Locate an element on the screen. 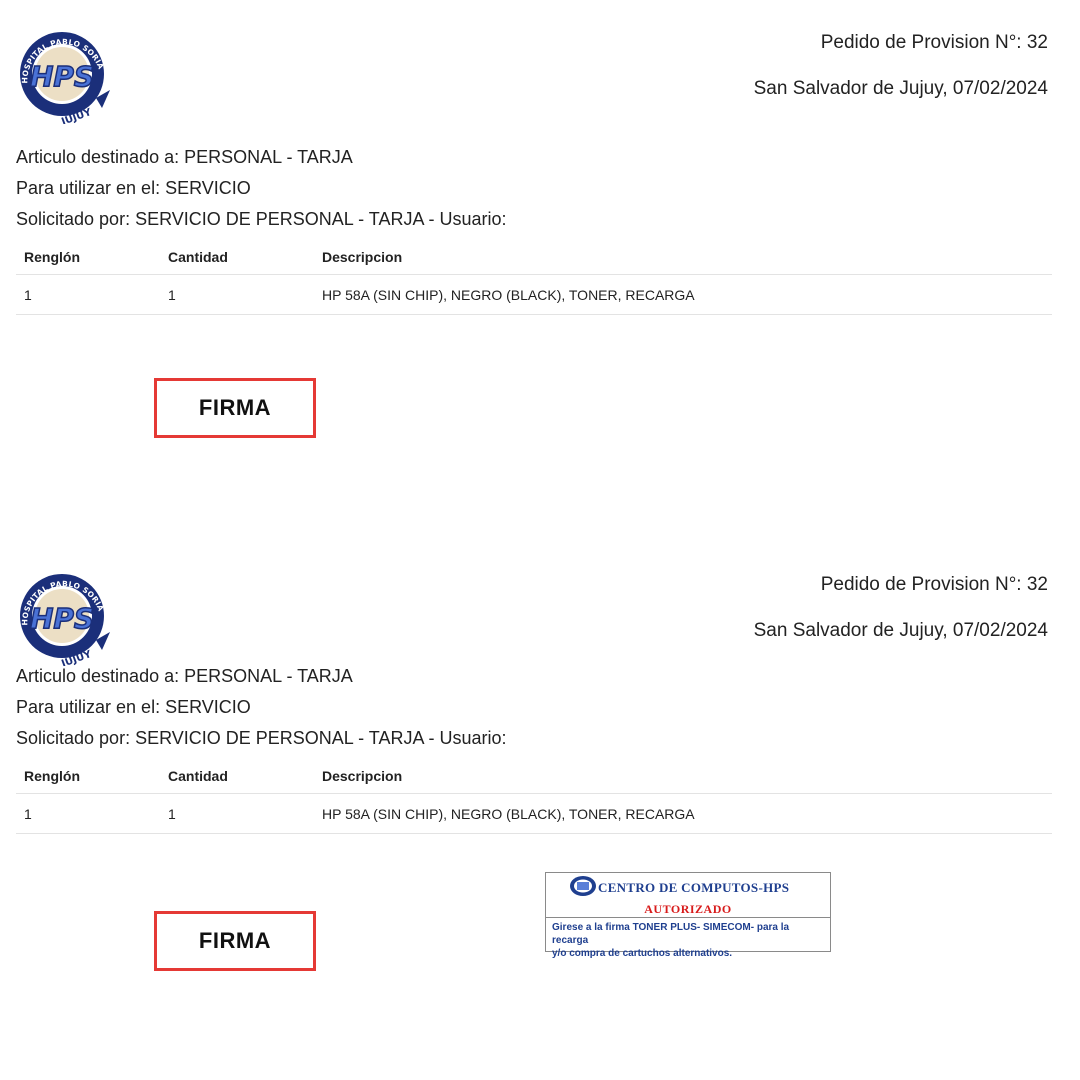 This screenshot has height=1080, width=1080. stamp-note-line-2: y/o compra de cartuchos alternativos. is located at coordinates (642, 953).